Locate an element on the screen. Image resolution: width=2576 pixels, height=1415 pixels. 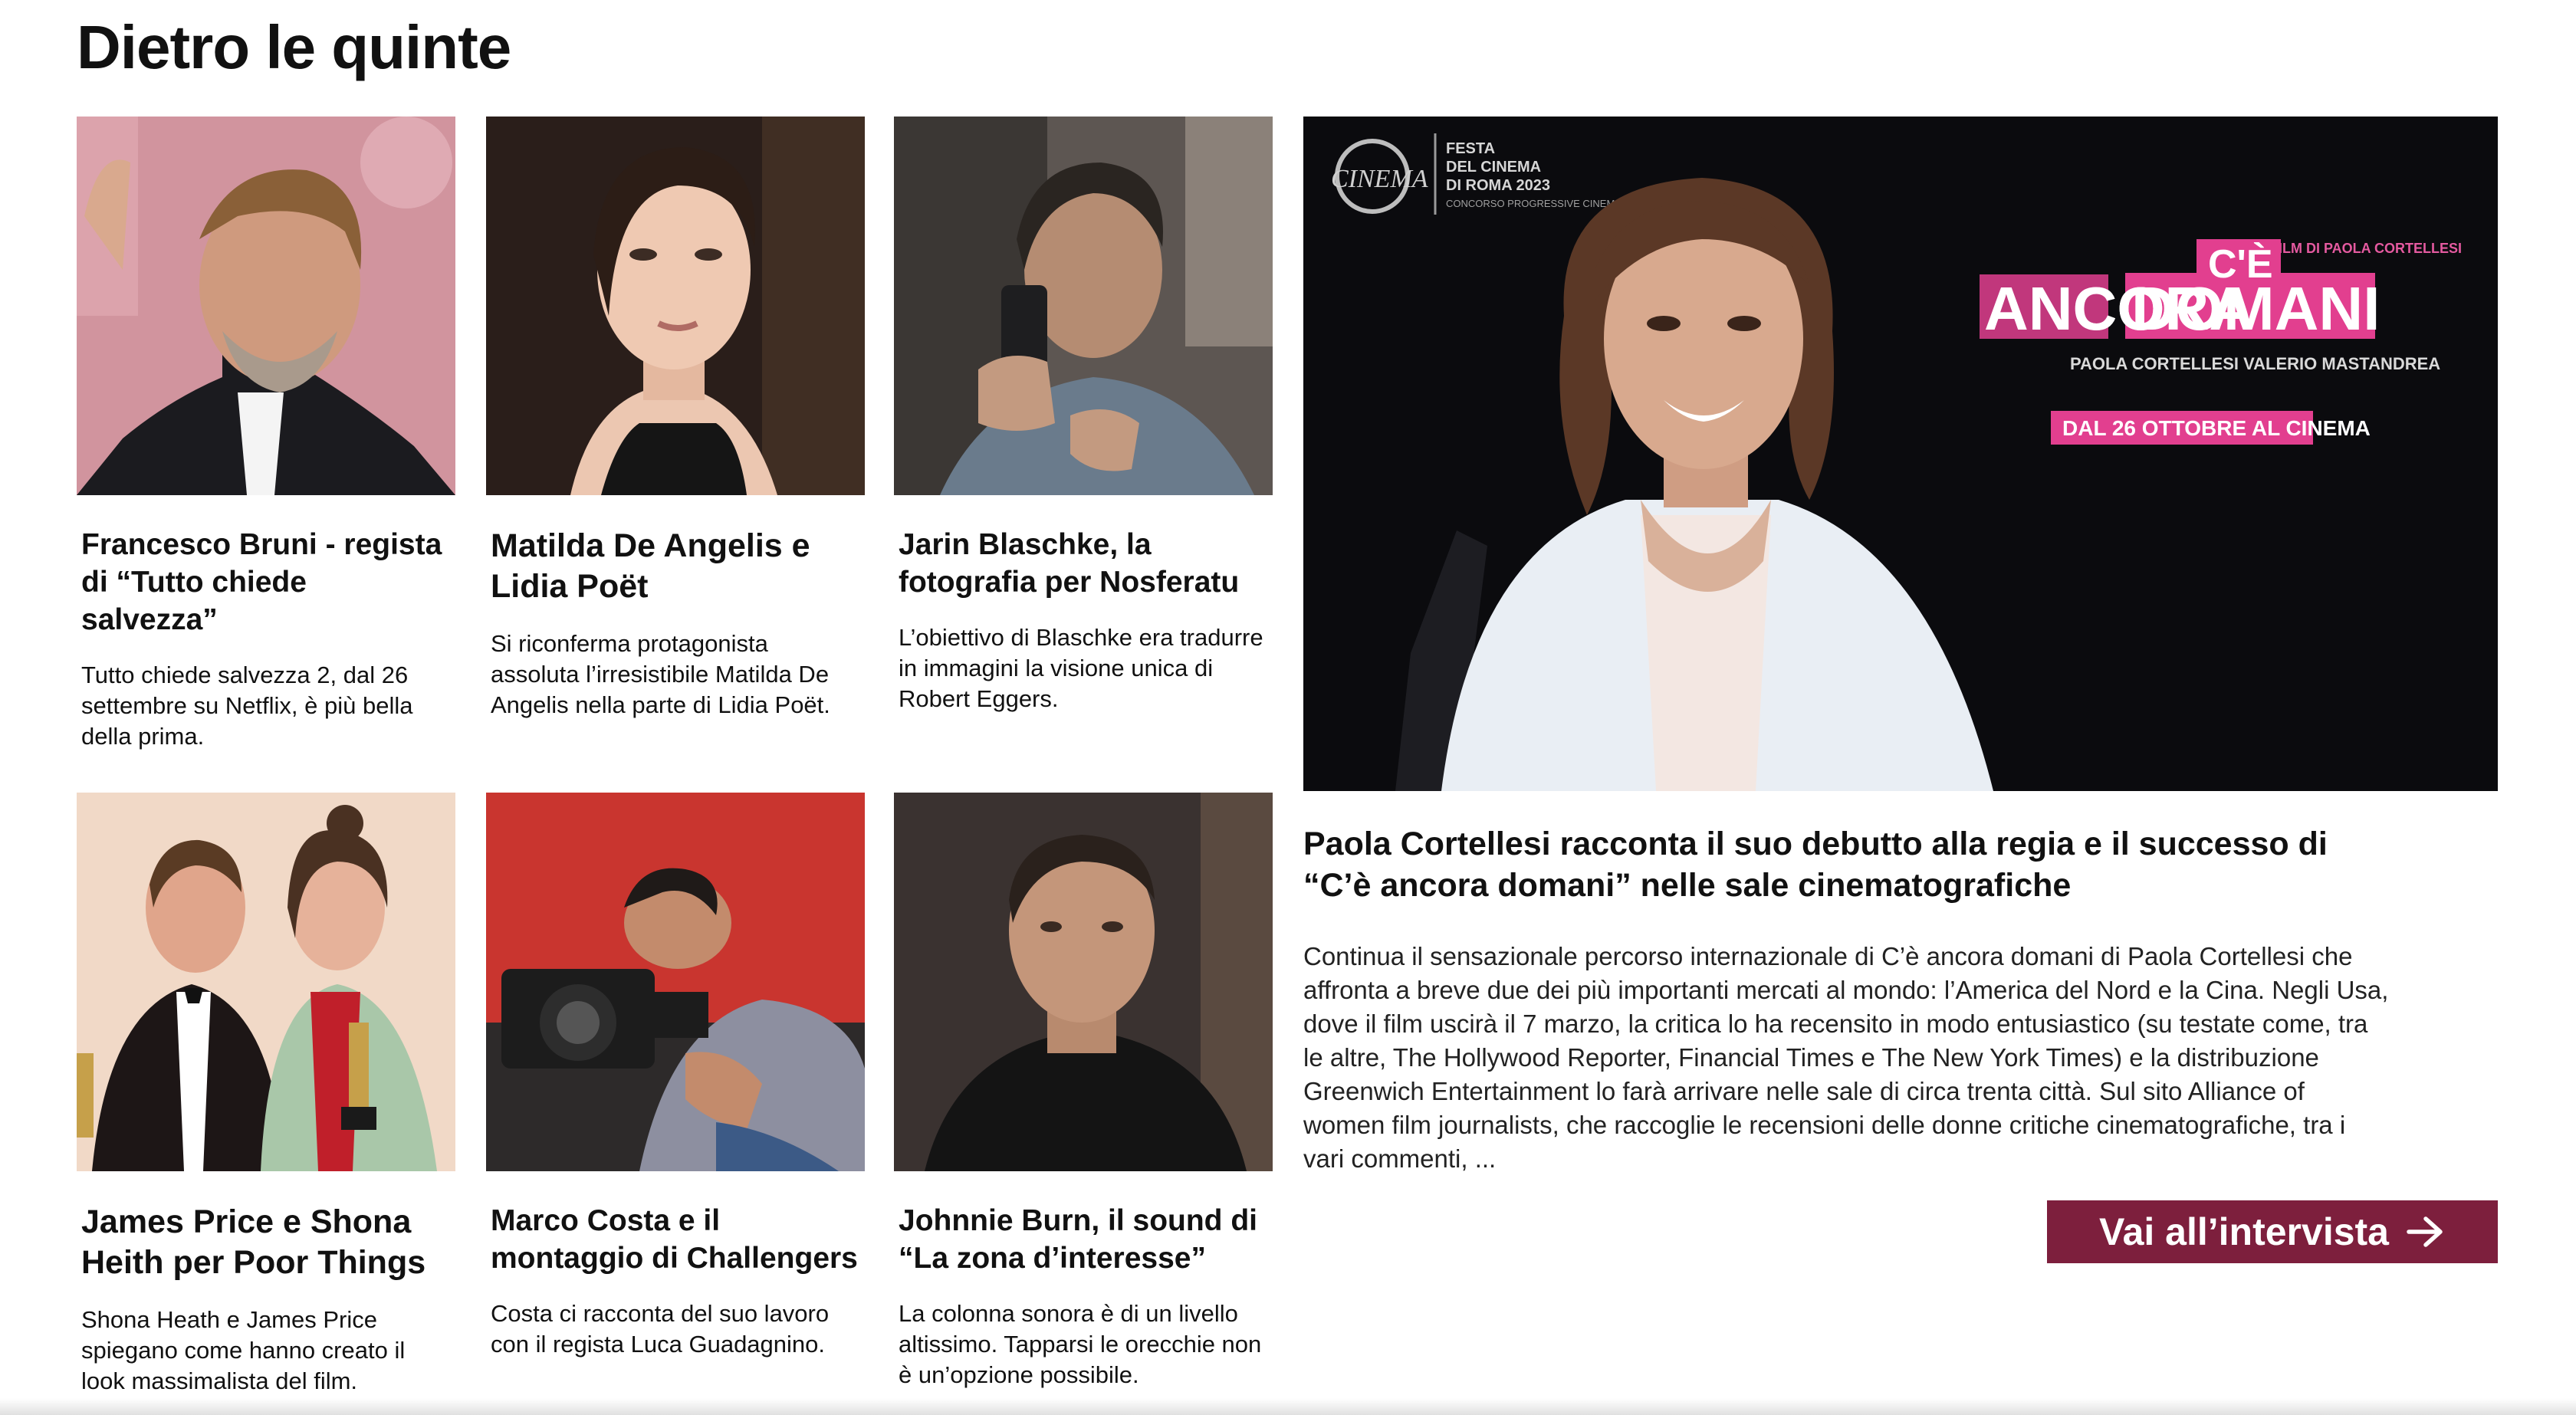
svg-text: DAL 26 OTTOBRE AL CINEMA is located at coordinates (2216, 428).